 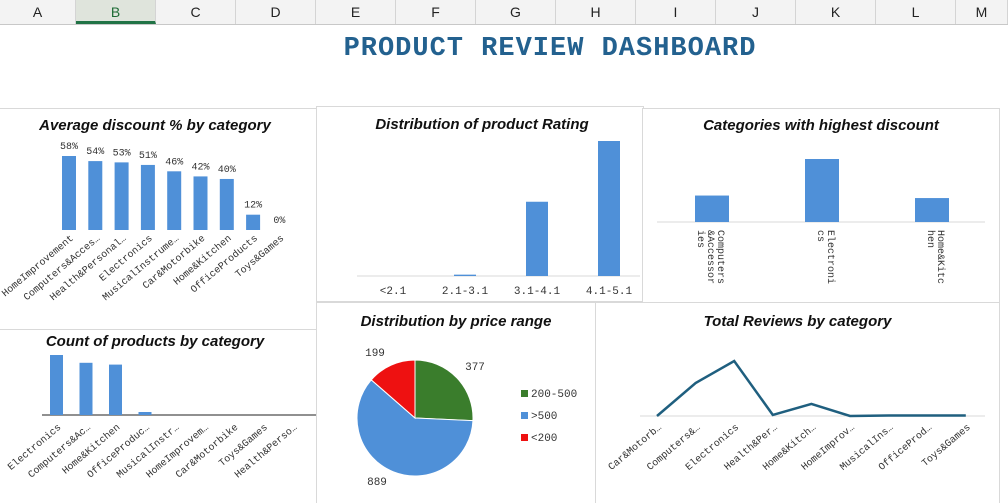 What do you see at coordinates (982, 12) in the screenshot?
I see `column-header-m: M` at bounding box center [982, 12].